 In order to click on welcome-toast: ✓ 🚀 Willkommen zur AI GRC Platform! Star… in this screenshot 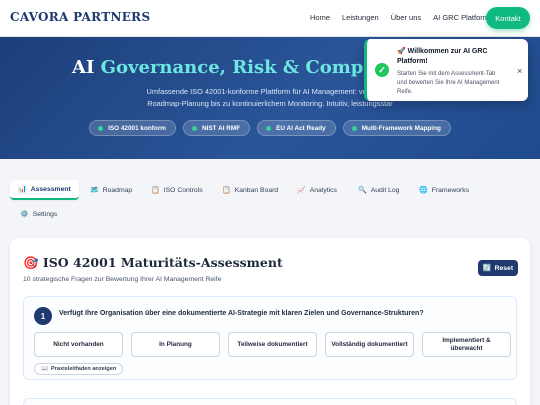, I will do `click(446, 70)`.